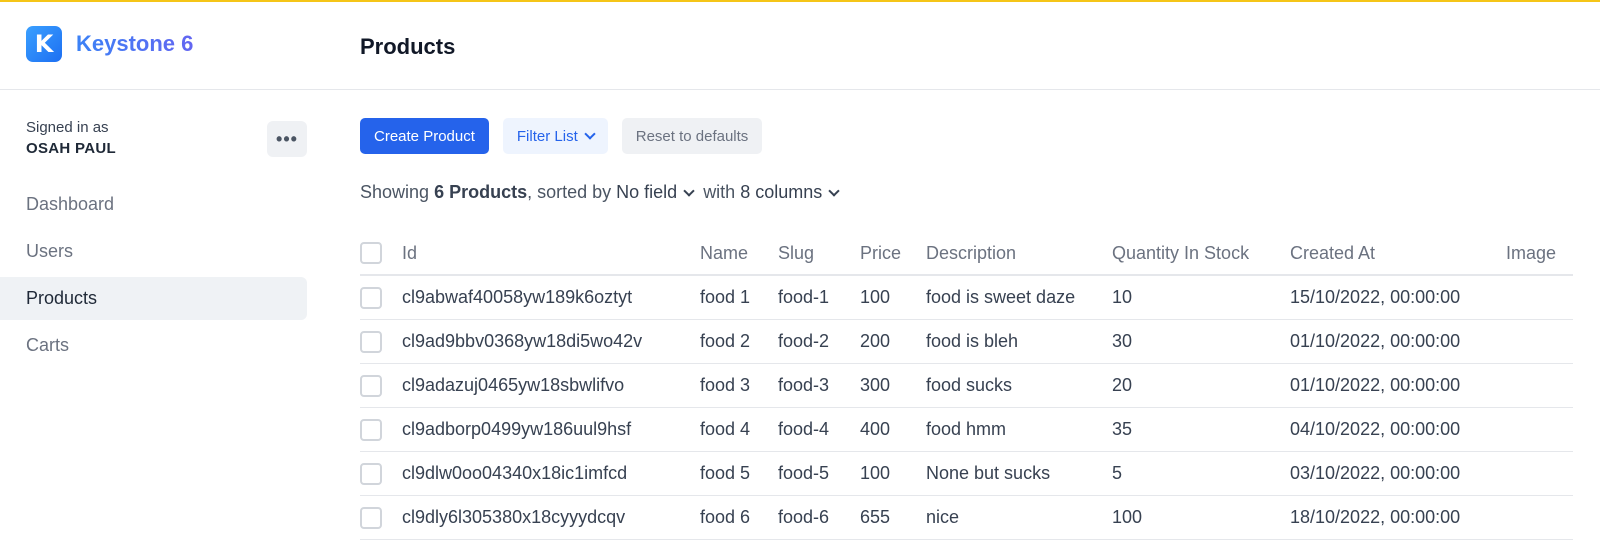 This screenshot has height=552, width=1600. What do you see at coordinates (153, 251) in the screenshot?
I see `sidebar-item-users: Users` at bounding box center [153, 251].